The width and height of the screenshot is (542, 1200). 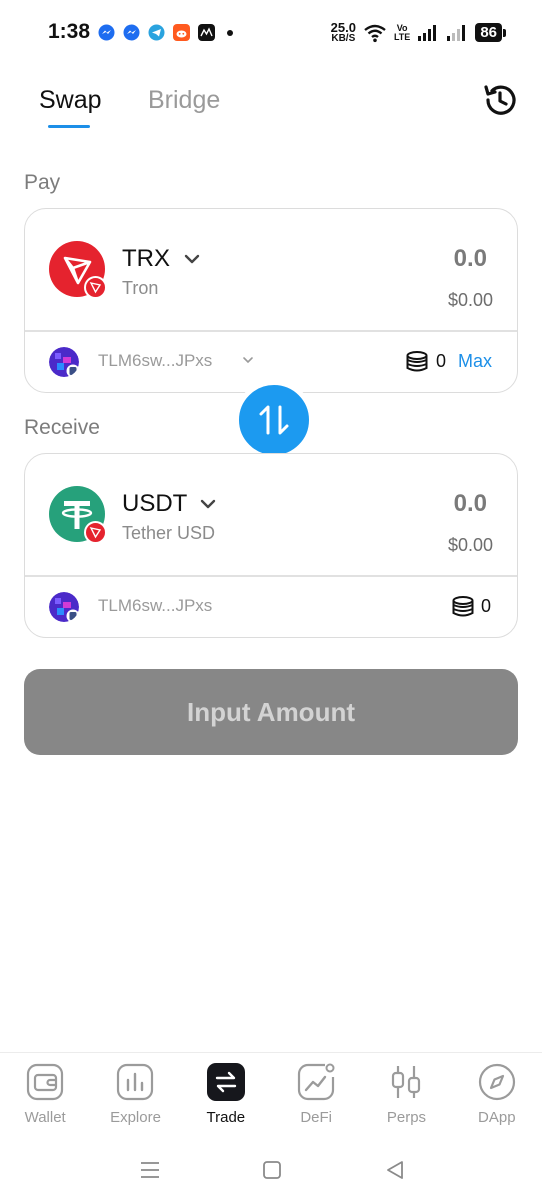 I want to click on nav-label: Trade, so click(x=226, y=1117).